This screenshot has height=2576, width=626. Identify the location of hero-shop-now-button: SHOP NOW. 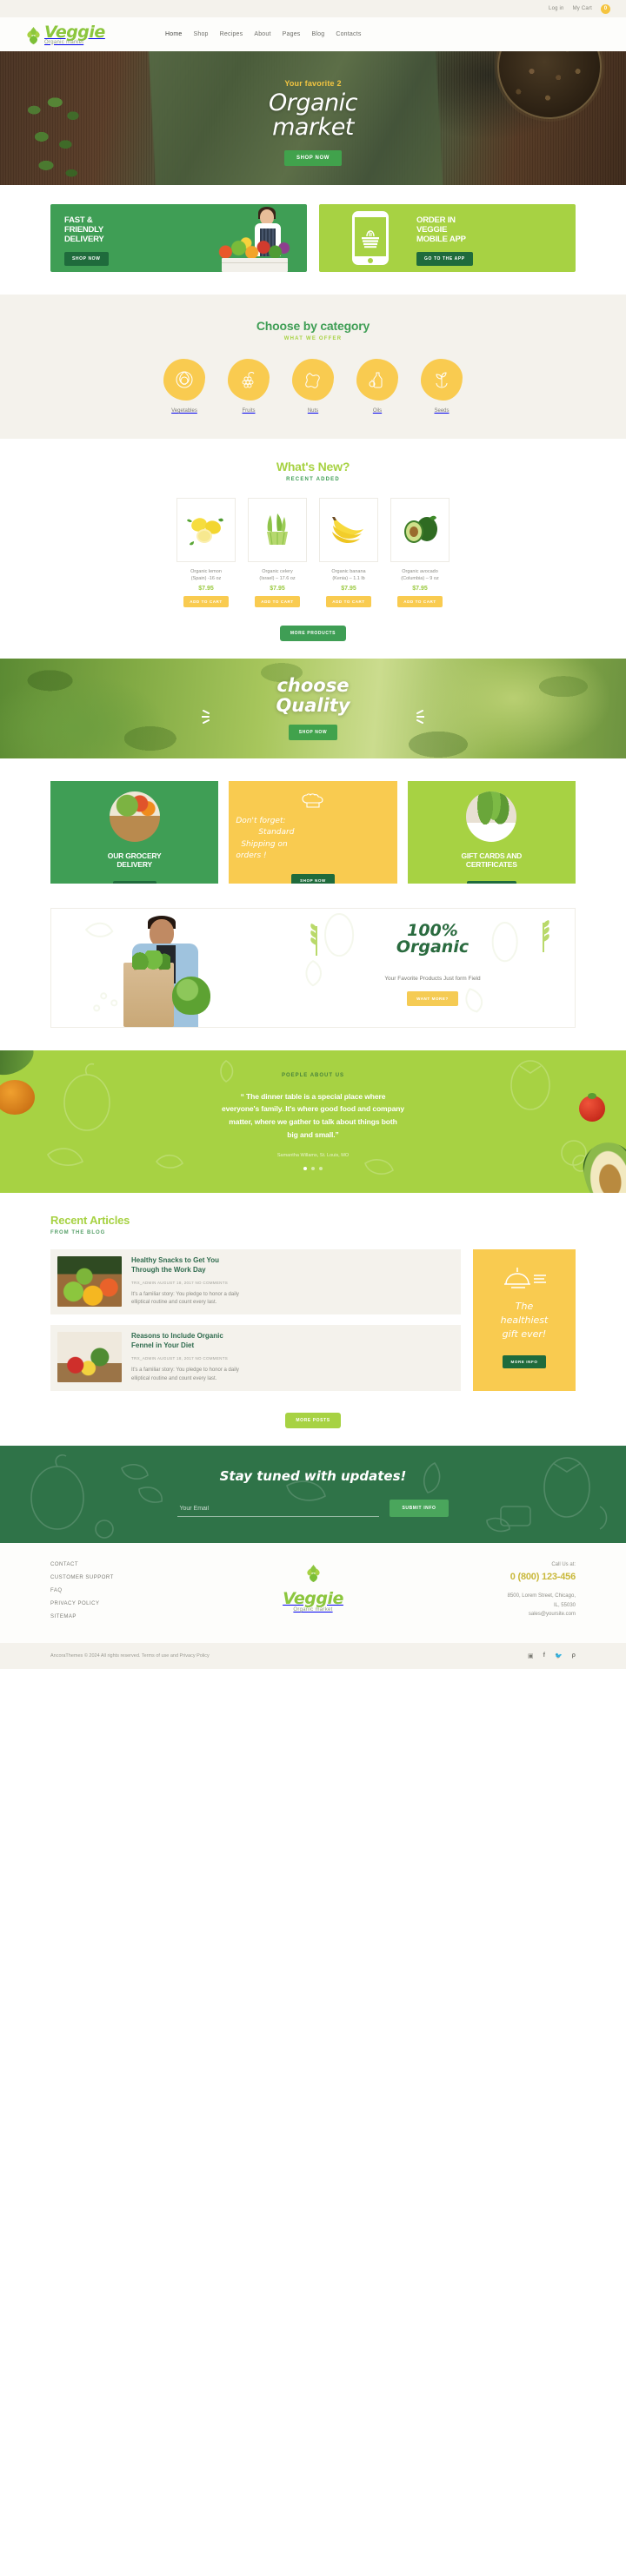
(313, 157).